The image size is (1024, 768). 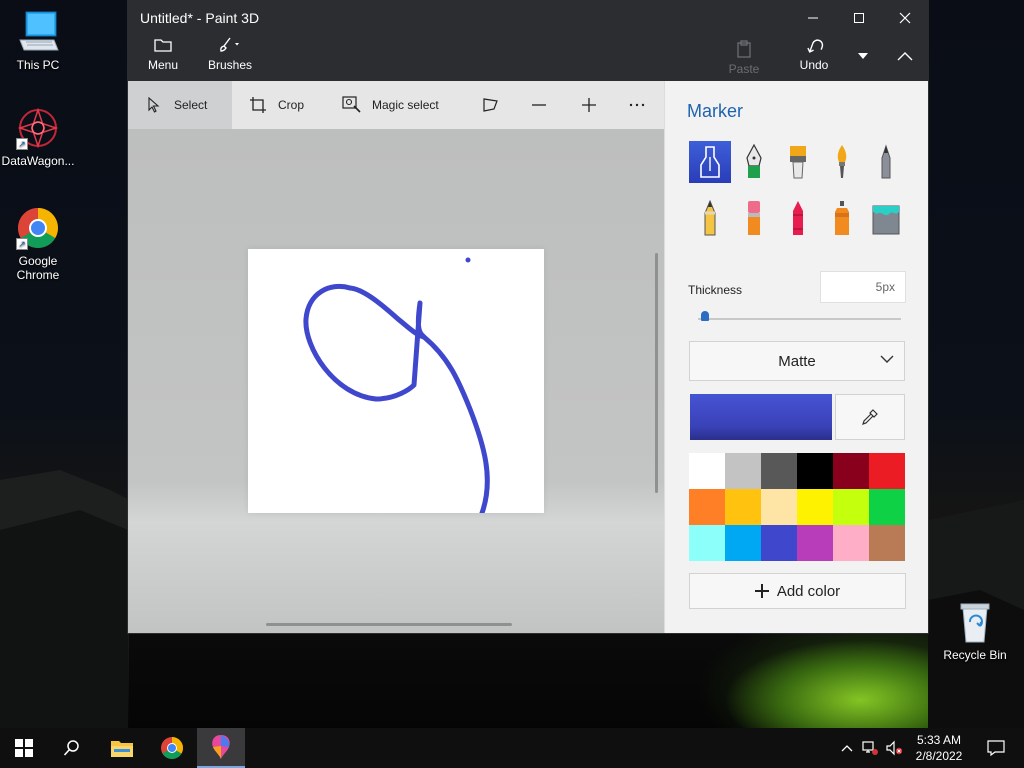 What do you see at coordinates (797, 591) in the screenshot?
I see `add-color-button: Add color` at bounding box center [797, 591].